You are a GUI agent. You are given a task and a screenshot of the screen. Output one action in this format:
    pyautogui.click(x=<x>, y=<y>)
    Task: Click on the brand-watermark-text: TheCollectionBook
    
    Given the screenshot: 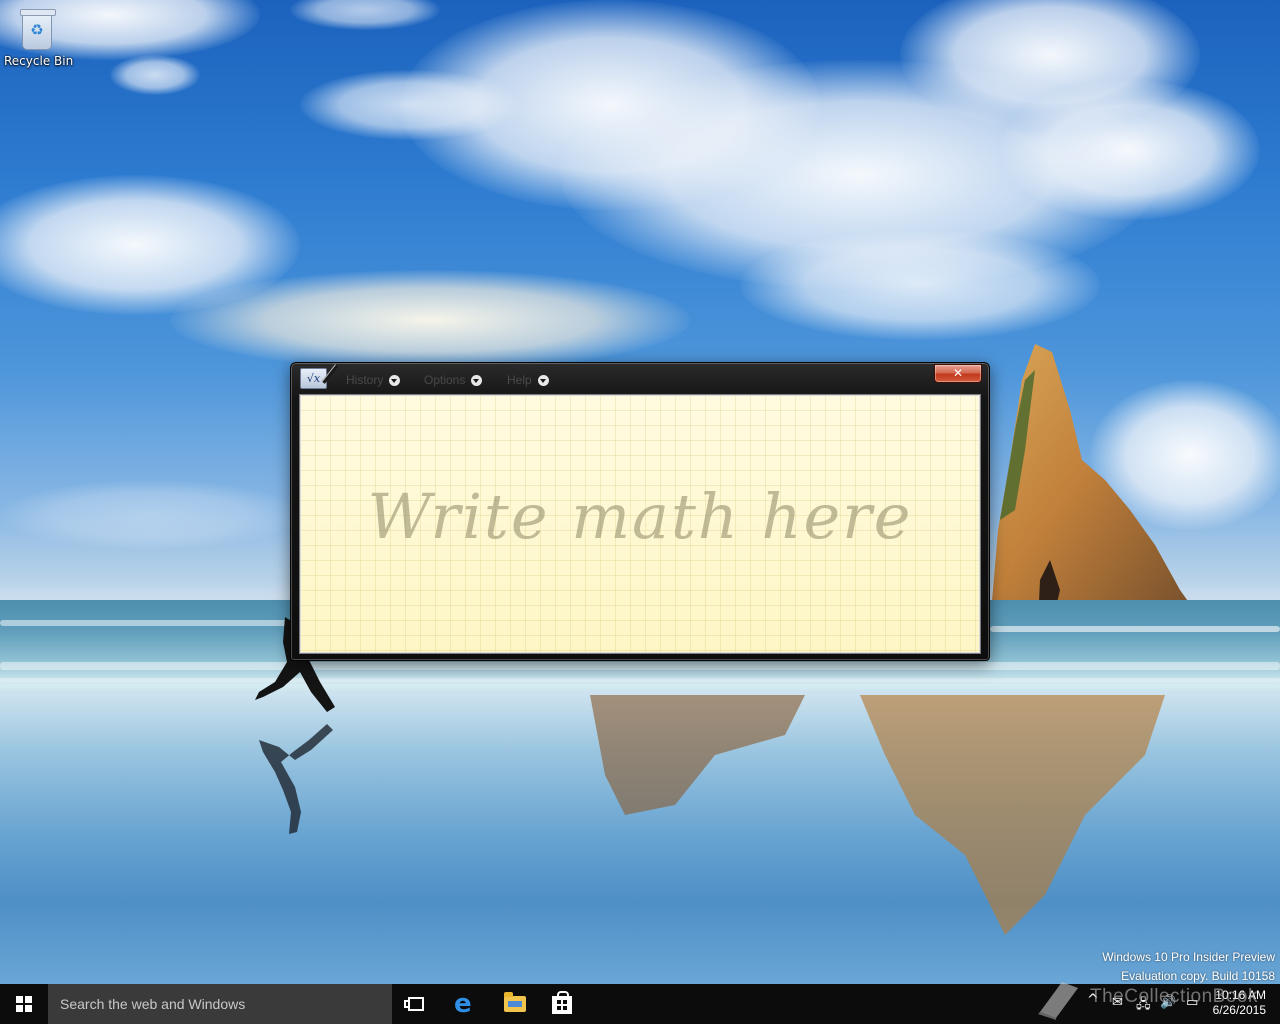 What is the action you would take?
    pyautogui.click(x=1174, y=996)
    